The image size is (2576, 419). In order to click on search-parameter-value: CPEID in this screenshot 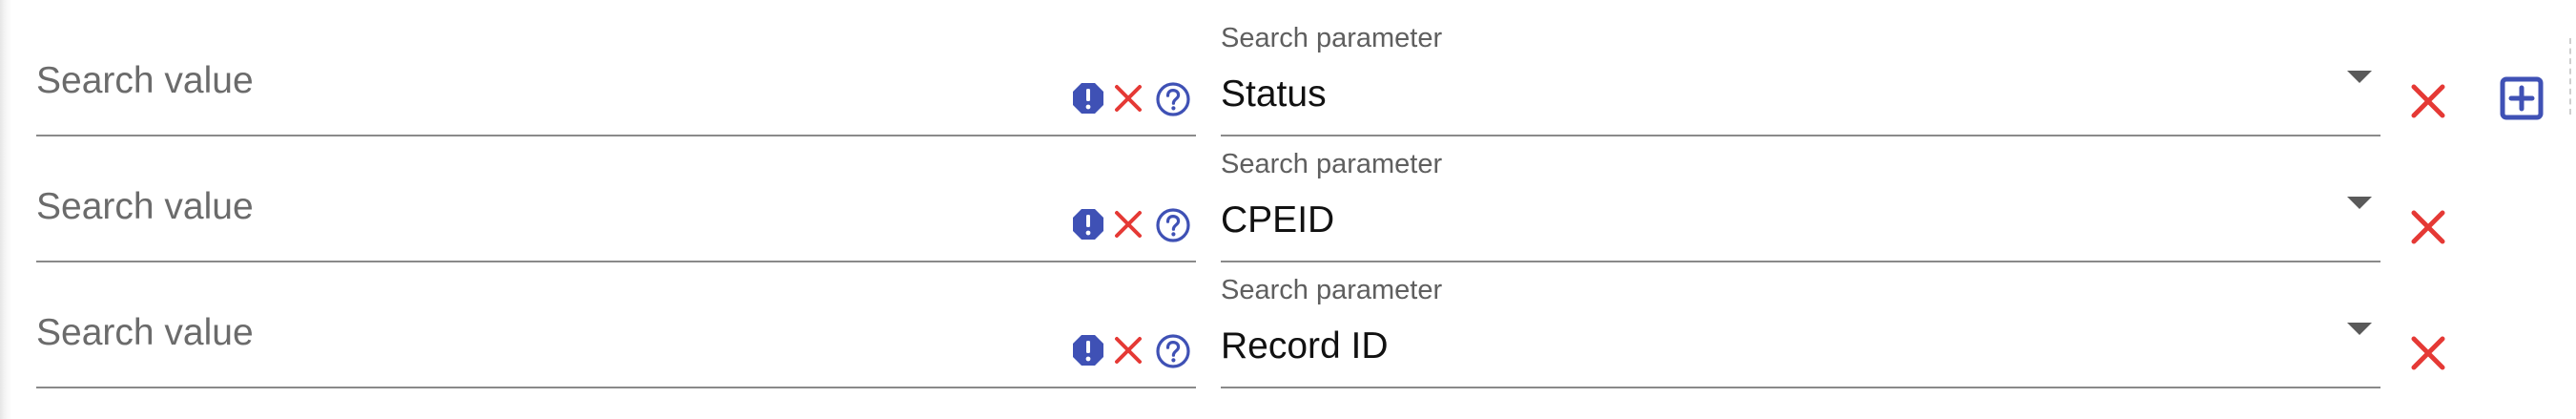, I will do `click(1277, 220)`.